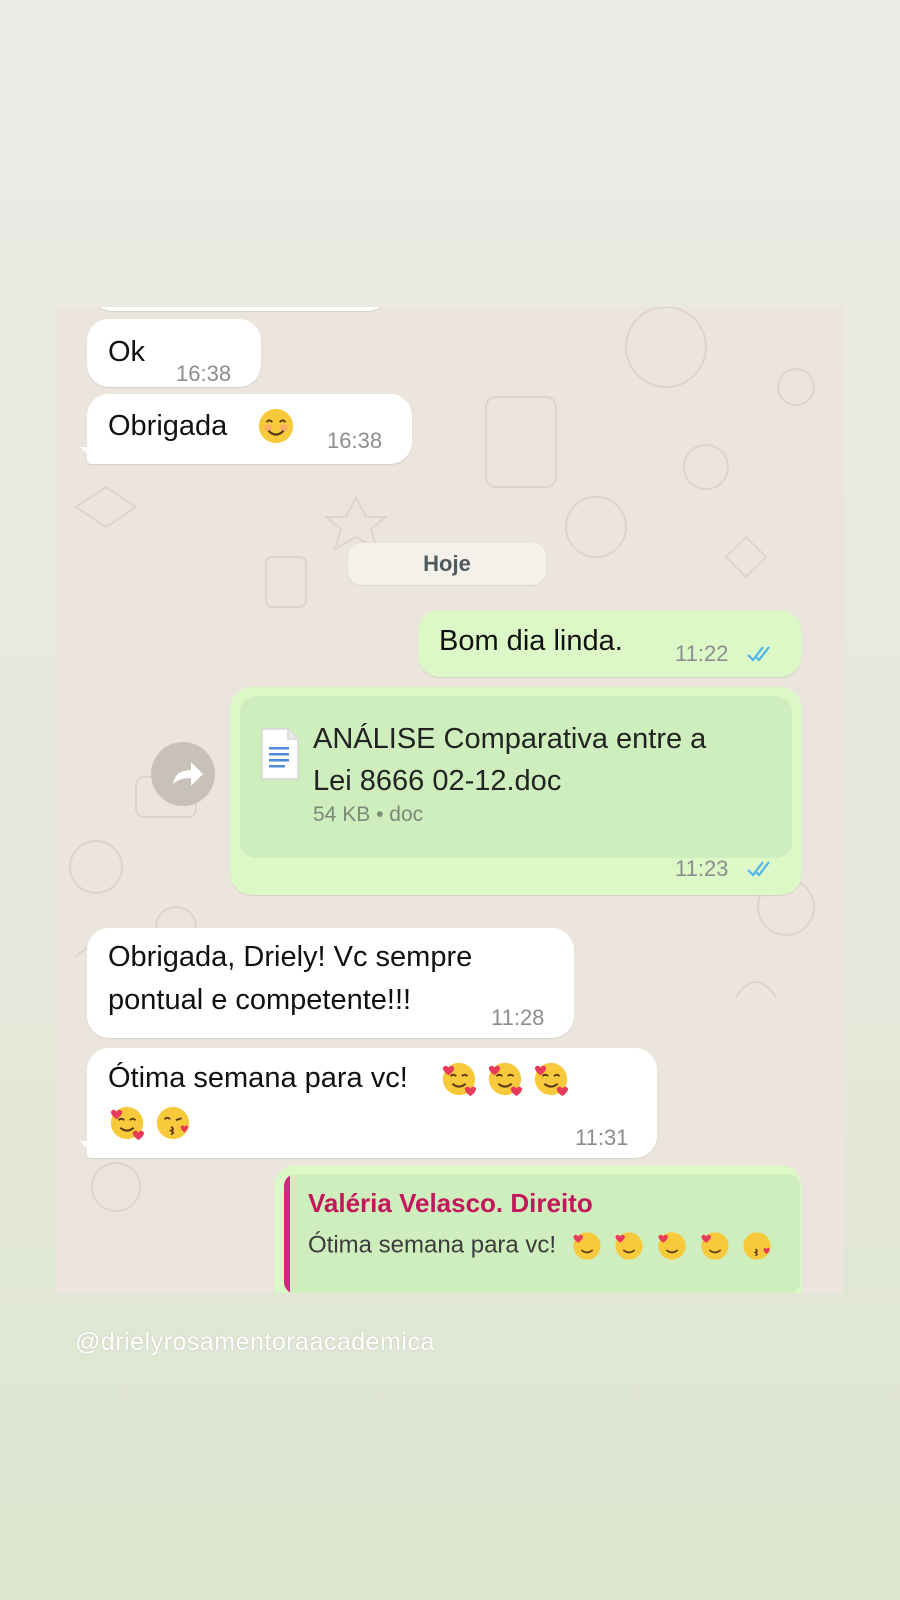 This screenshot has height=1600, width=900. What do you see at coordinates (406, 814) in the screenshot?
I see `document-type: doc` at bounding box center [406, 814].